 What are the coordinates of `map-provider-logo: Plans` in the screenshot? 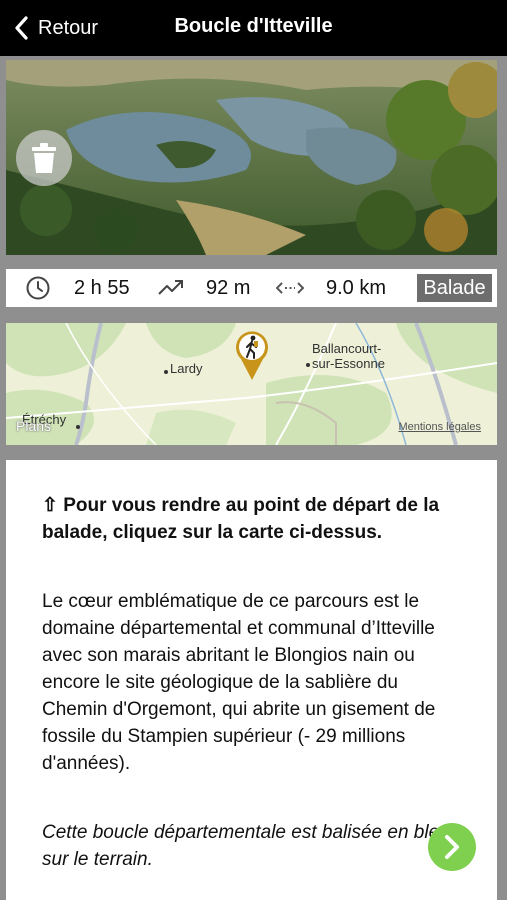 It's located at (34, 426).